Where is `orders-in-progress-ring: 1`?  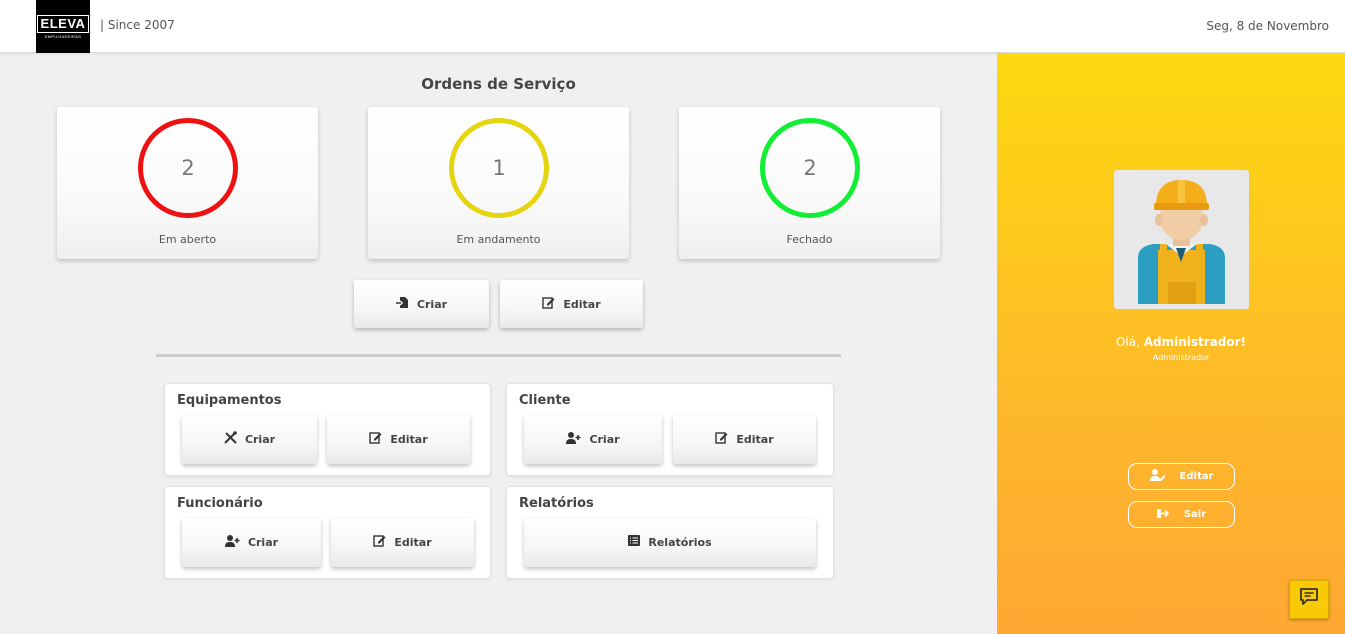 orders-in-progress-ring: 1 is located at coordinates (499, 168).